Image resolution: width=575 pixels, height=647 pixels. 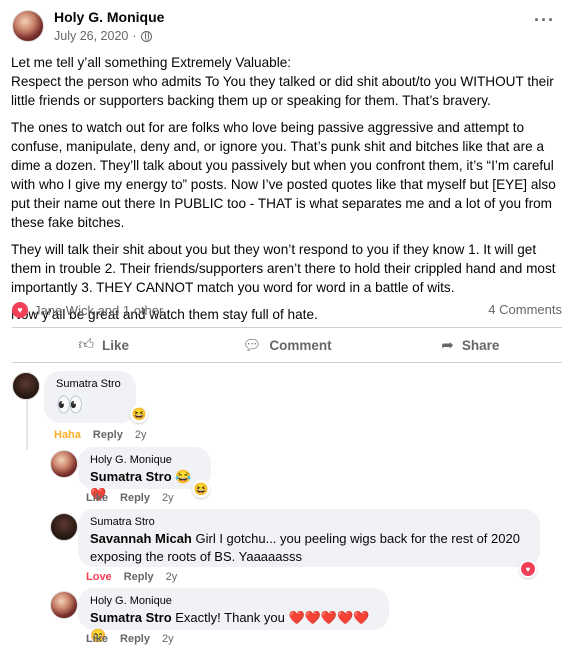 I want to click on comment-actions: Love Reply 2y, so click(x=131, y=577).